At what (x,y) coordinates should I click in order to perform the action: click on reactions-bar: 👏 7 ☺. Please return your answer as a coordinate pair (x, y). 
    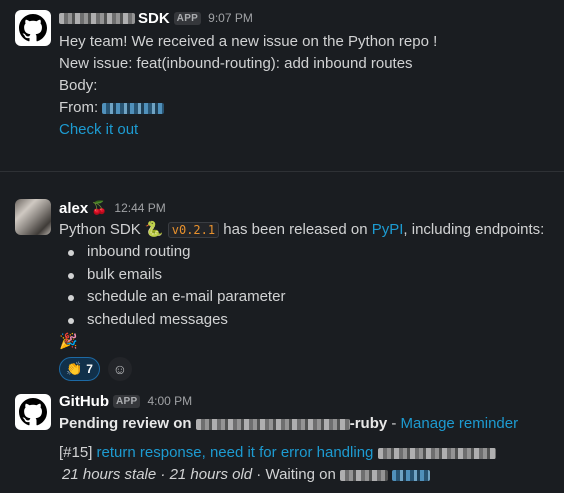
    Looking at the image, I should click on (306, 369).